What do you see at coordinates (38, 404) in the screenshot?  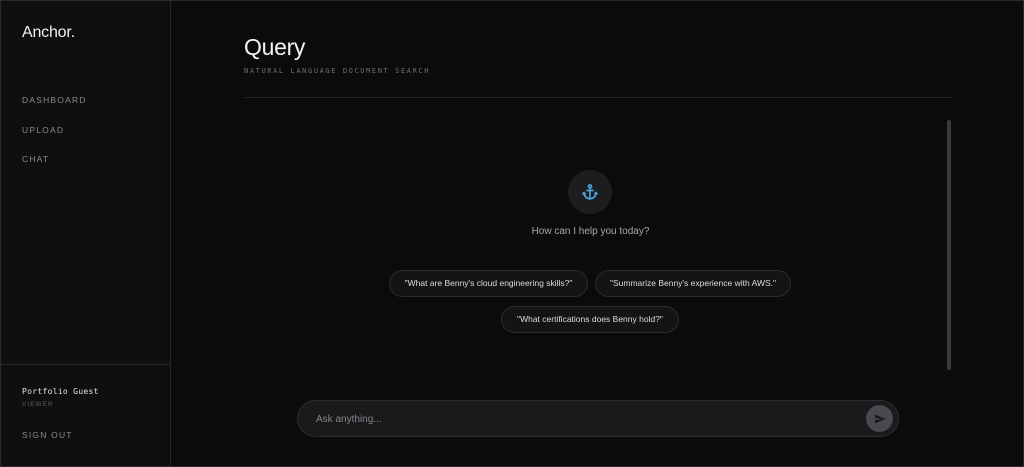 I see `user-role: VIEWER` at bounding box center [38, 404].